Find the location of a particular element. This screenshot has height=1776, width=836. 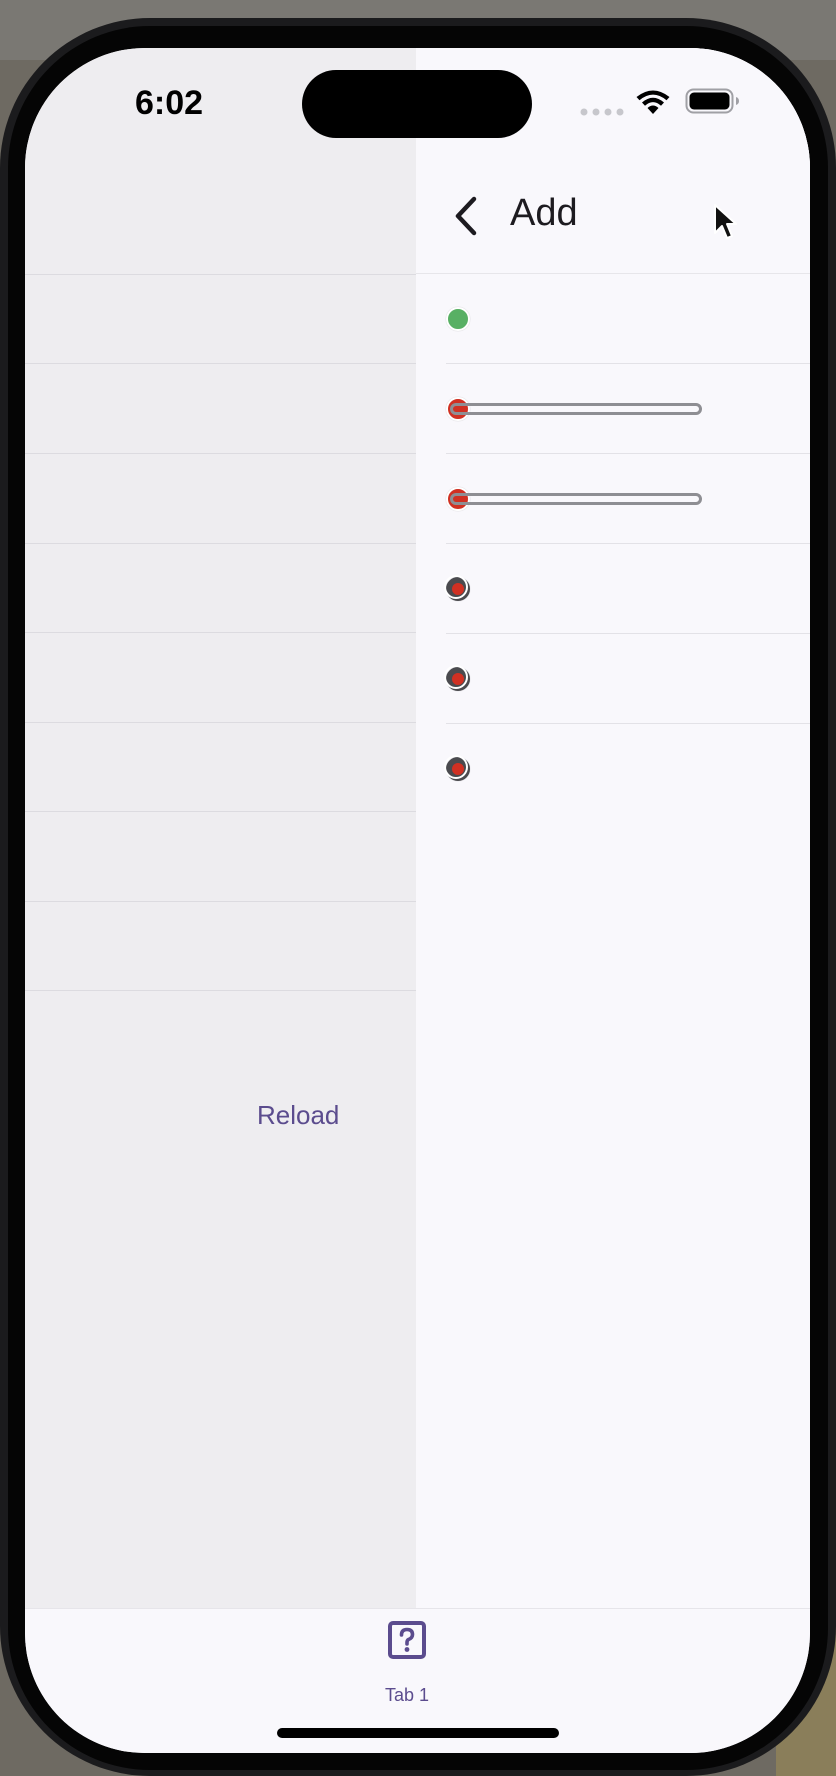

cellular-dots-icon is located at coordinates (602, 112).